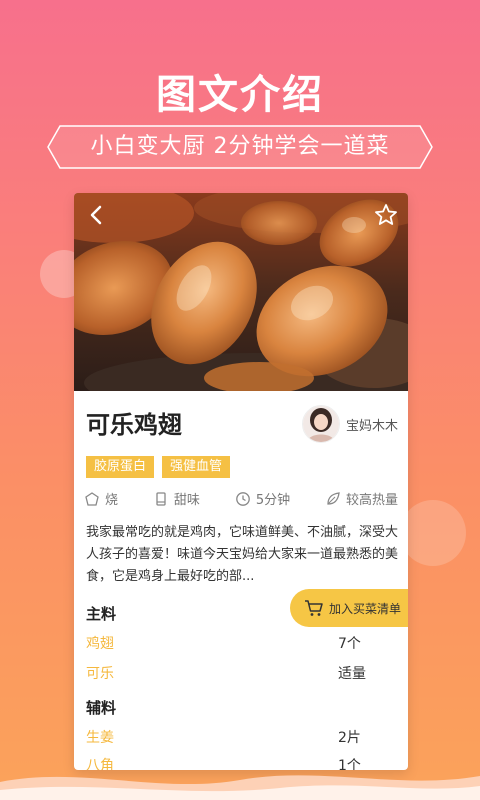 The image size is (480, 800). I want to click on ingredient-qty: 适量, so click(352, 674).